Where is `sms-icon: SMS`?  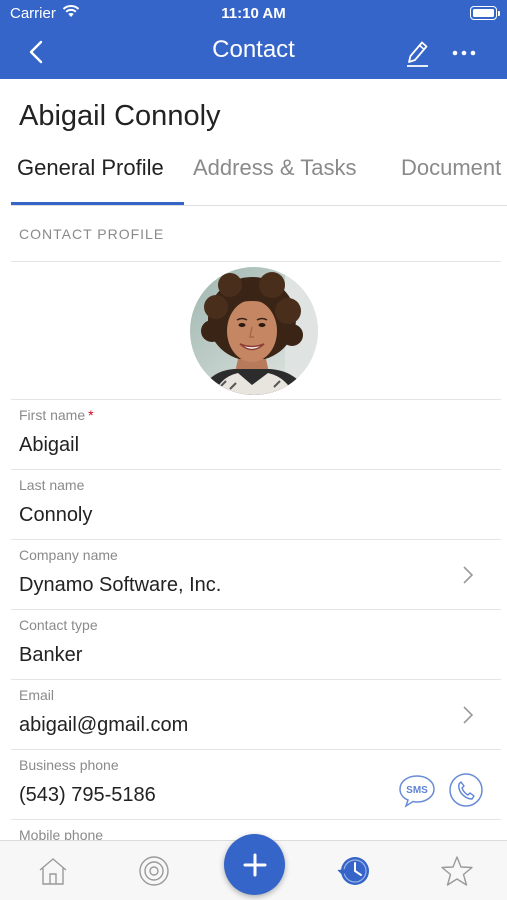
sms-icon: SMS is located at coordinates (417, 791).